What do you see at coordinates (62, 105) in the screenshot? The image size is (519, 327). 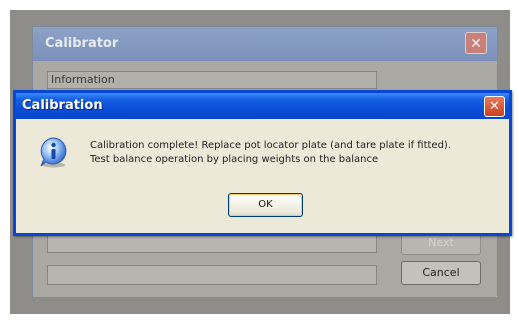 I see `dialog-title: Calibration` at bounding box center [62, 105].